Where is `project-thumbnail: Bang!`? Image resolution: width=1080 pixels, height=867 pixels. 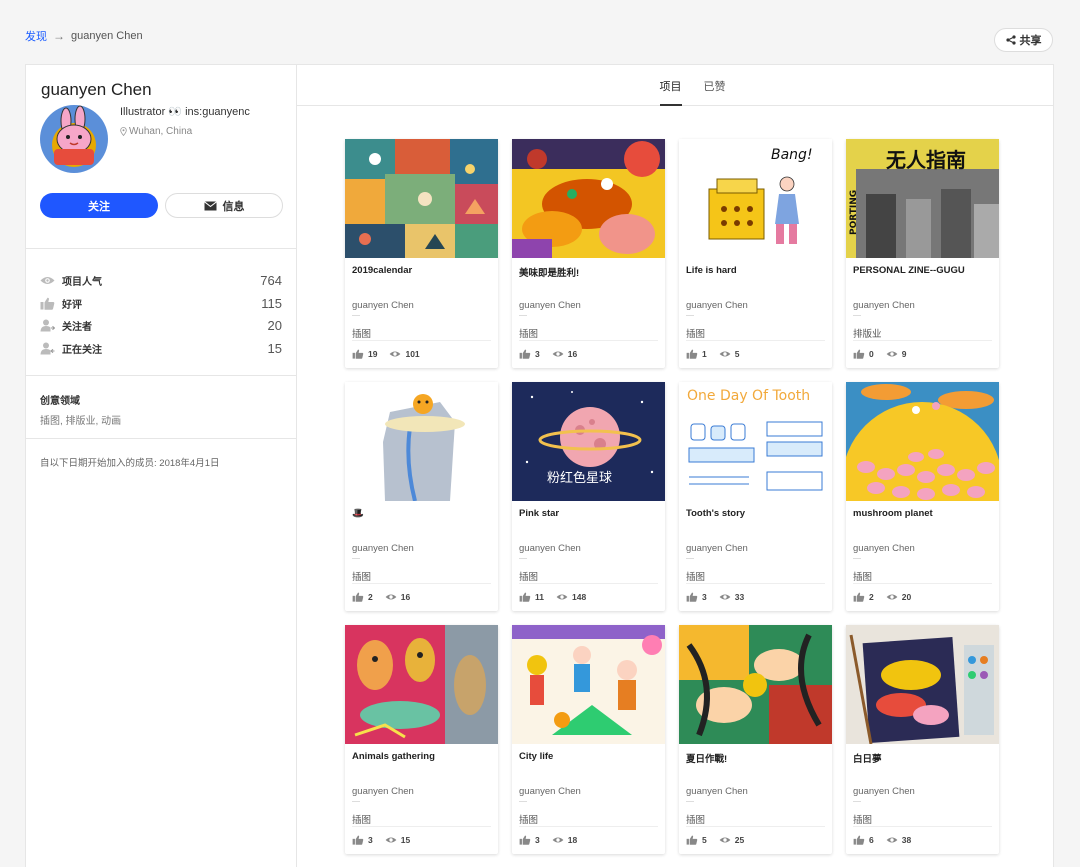
project-thumbnail: Bang! is located at coordinates (755, 198).